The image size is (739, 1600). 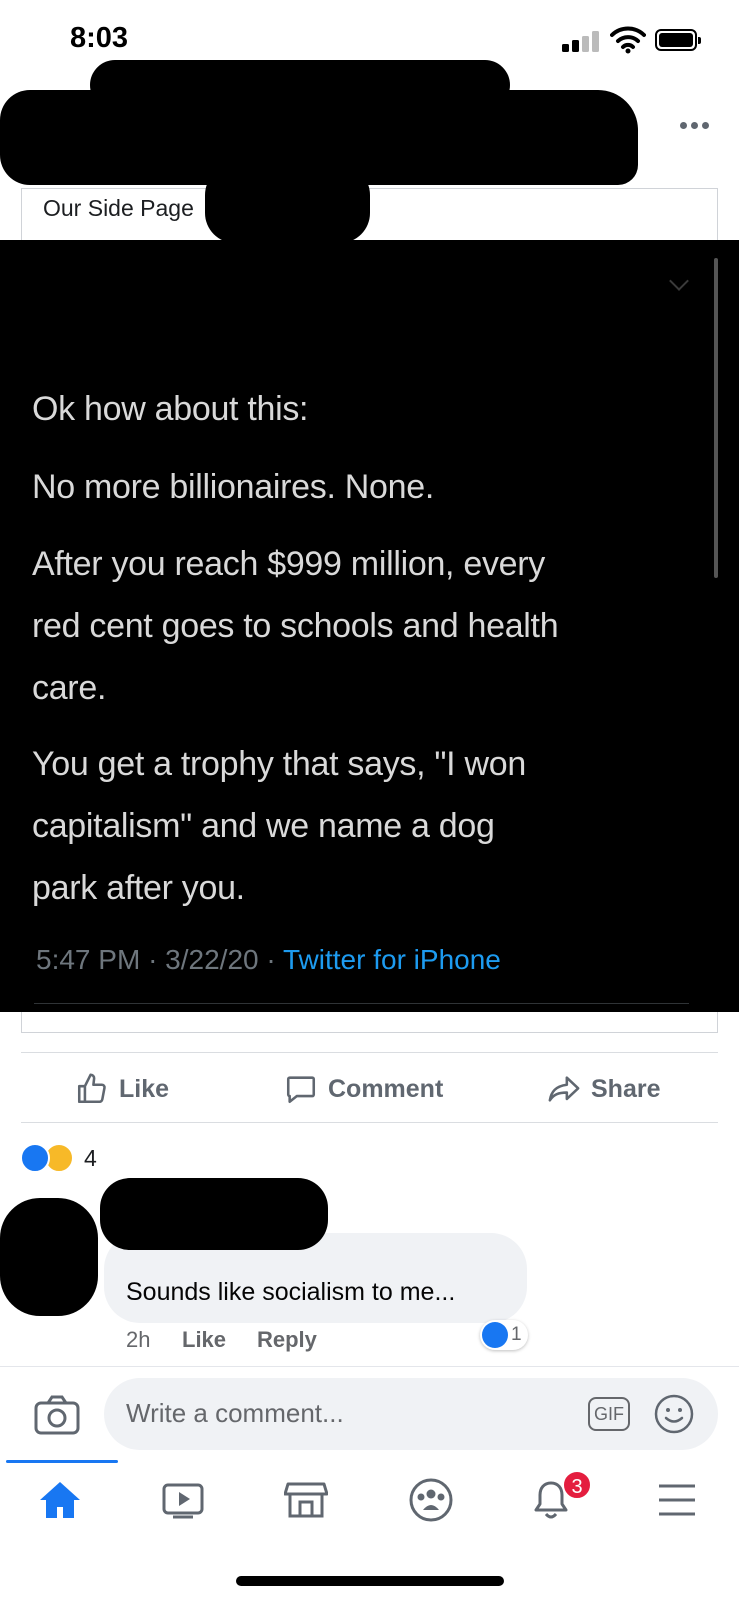 I want to click on comment-reaction-count: 1, so click(x=516, y=1334).